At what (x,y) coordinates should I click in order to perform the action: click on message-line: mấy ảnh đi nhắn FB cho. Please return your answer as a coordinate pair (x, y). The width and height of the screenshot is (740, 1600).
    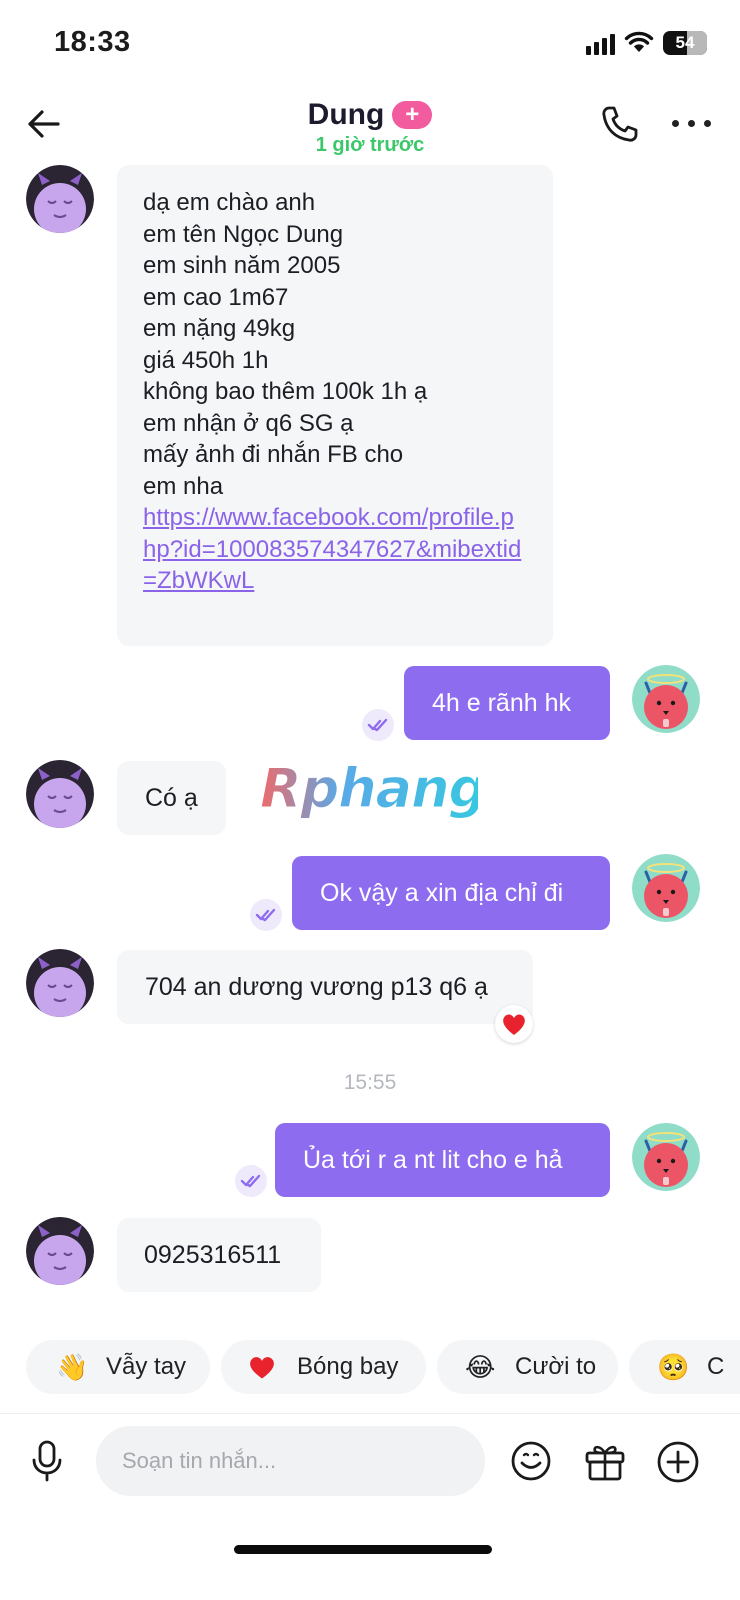
    Looking at the image, I should click on (273, 454).